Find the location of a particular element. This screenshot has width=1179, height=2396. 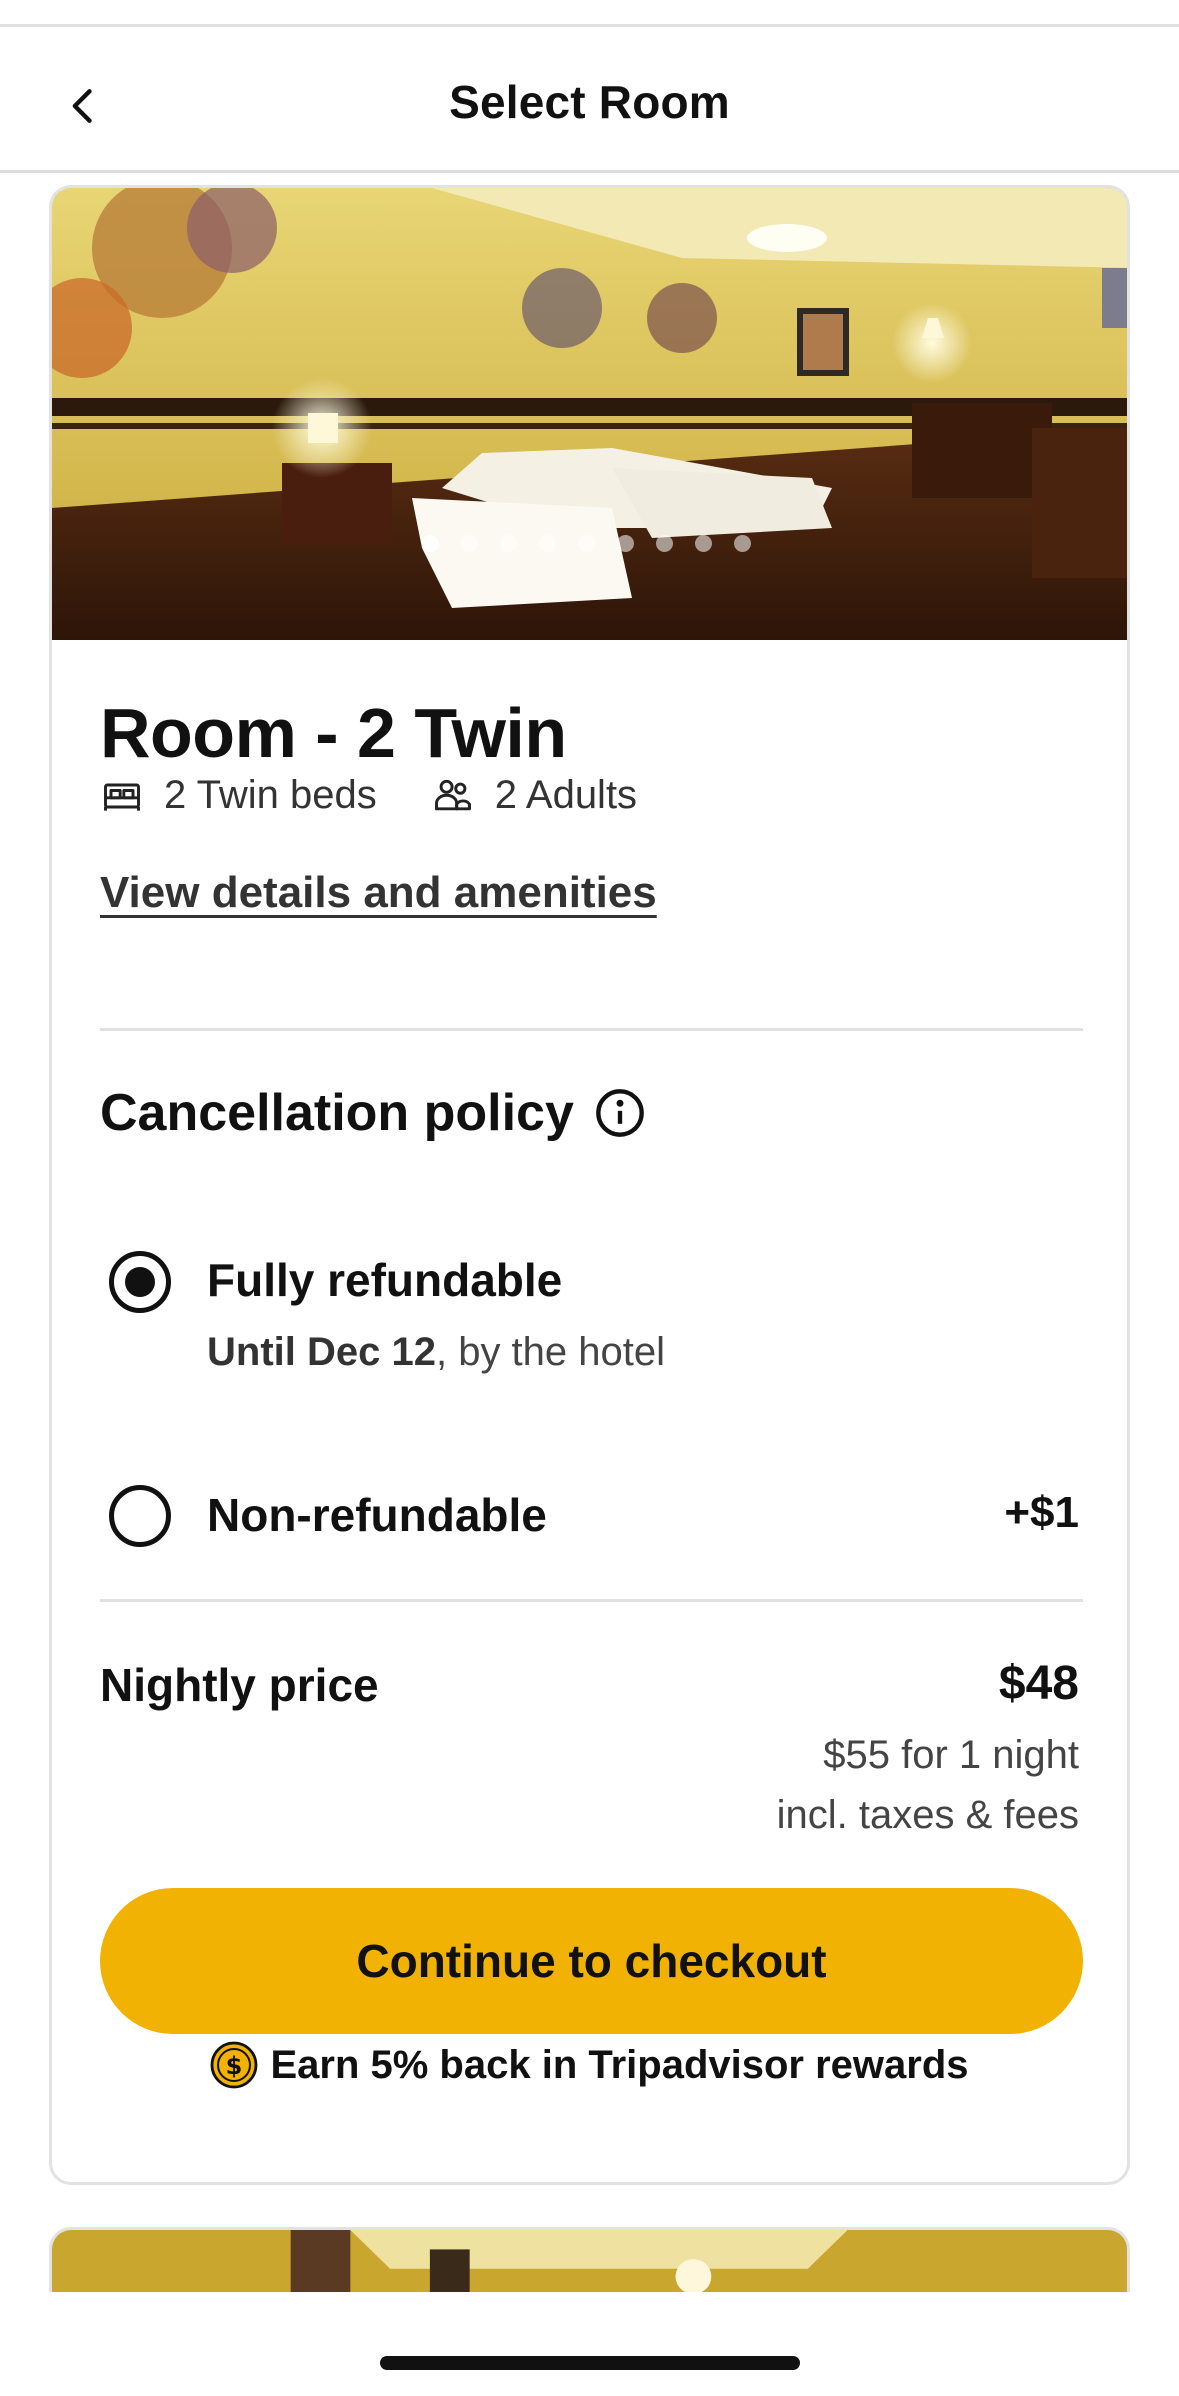

carousel-dots is located at coordinates (589, 543).